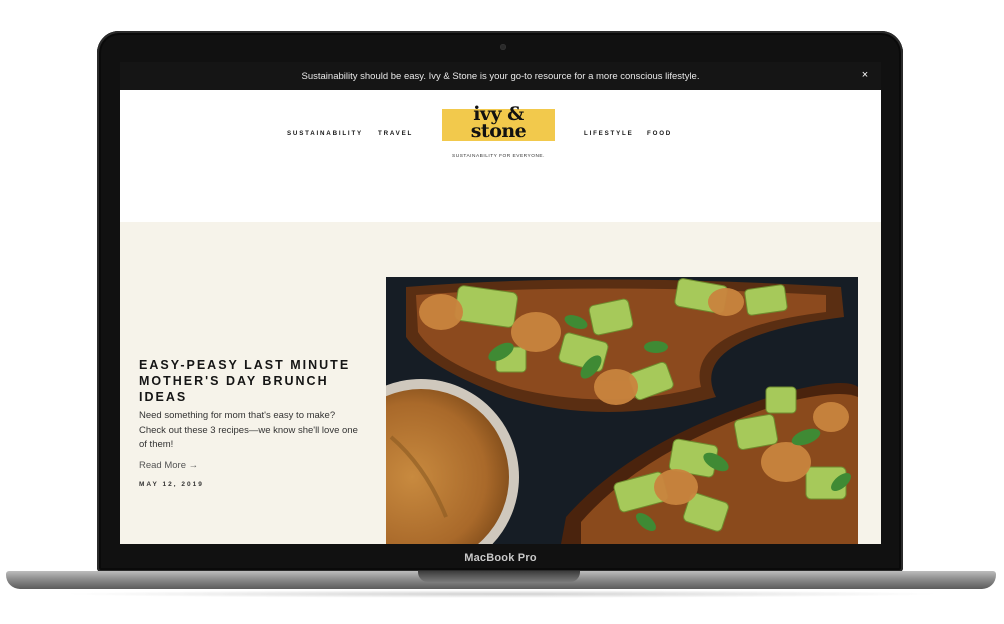 The height and width of the screenshot is (624, 1004). I want to click on laptop-opening-notch, so click(499, 576).